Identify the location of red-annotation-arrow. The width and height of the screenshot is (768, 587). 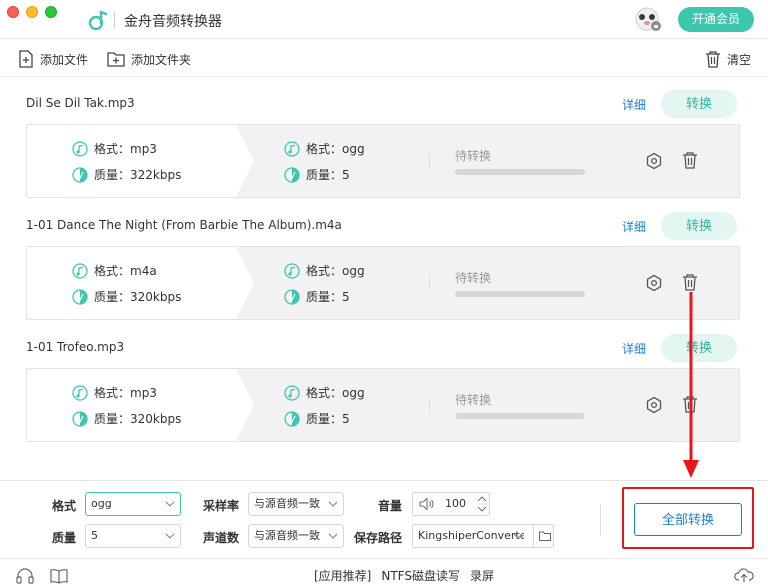
(691, 385).